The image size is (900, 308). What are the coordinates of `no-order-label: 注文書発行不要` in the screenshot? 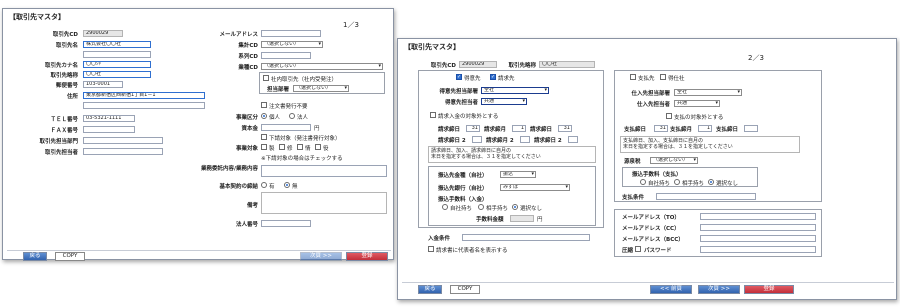 It's located at (288, 107).